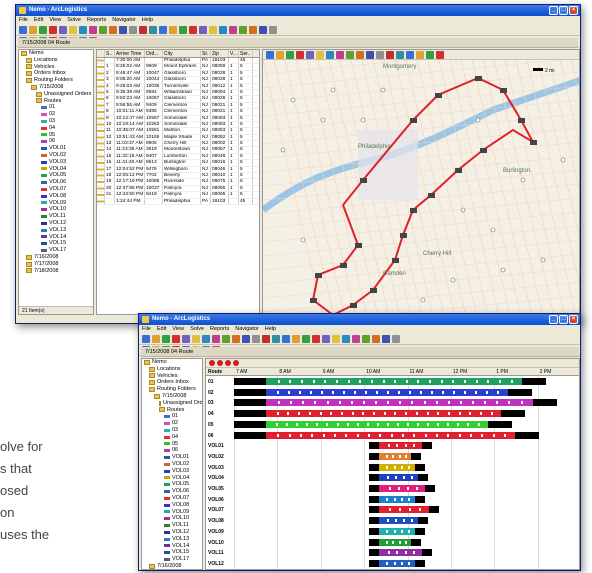 The height and width of the screenshot is (573, 592). I want to click on menu-item-solve: Solve, so click(74, 20).